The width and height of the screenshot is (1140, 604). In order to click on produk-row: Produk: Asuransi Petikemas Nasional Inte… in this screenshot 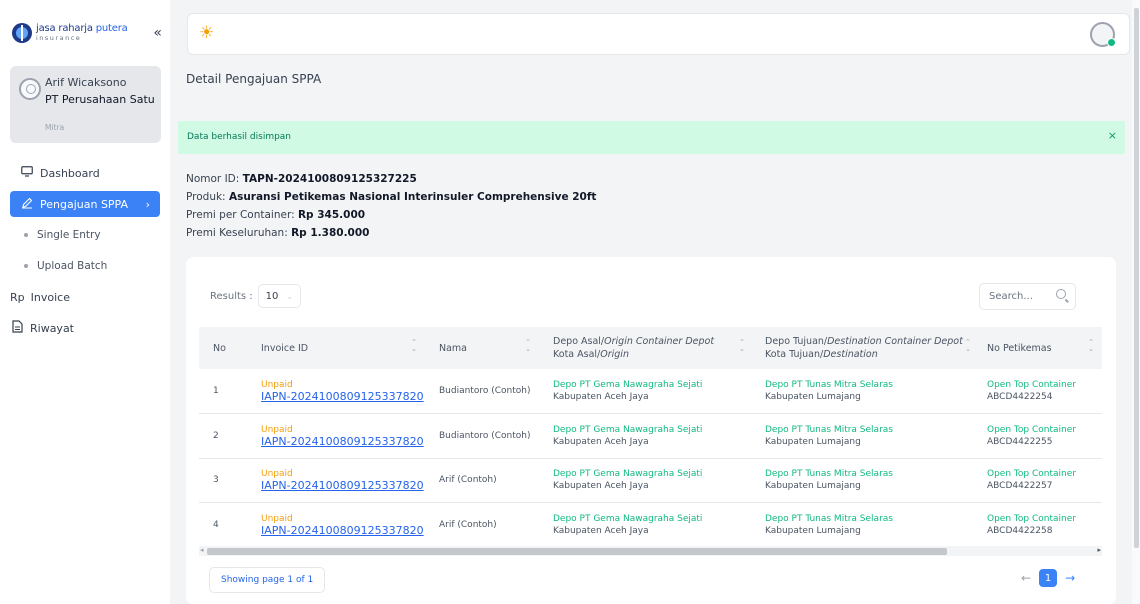, I will do `click(391, 197)`.